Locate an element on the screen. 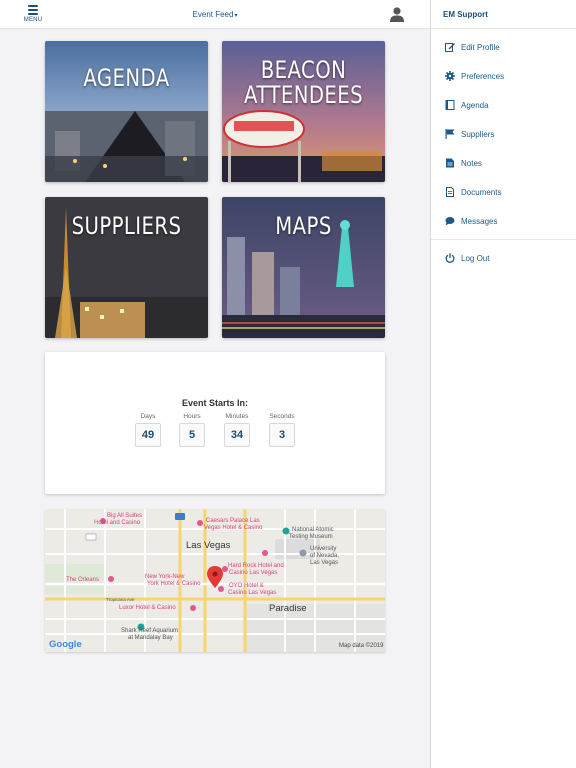 This screenshot has height=768, width=576. map-label-testing-museum: Testing Museum is located at coordinates (311, 537).